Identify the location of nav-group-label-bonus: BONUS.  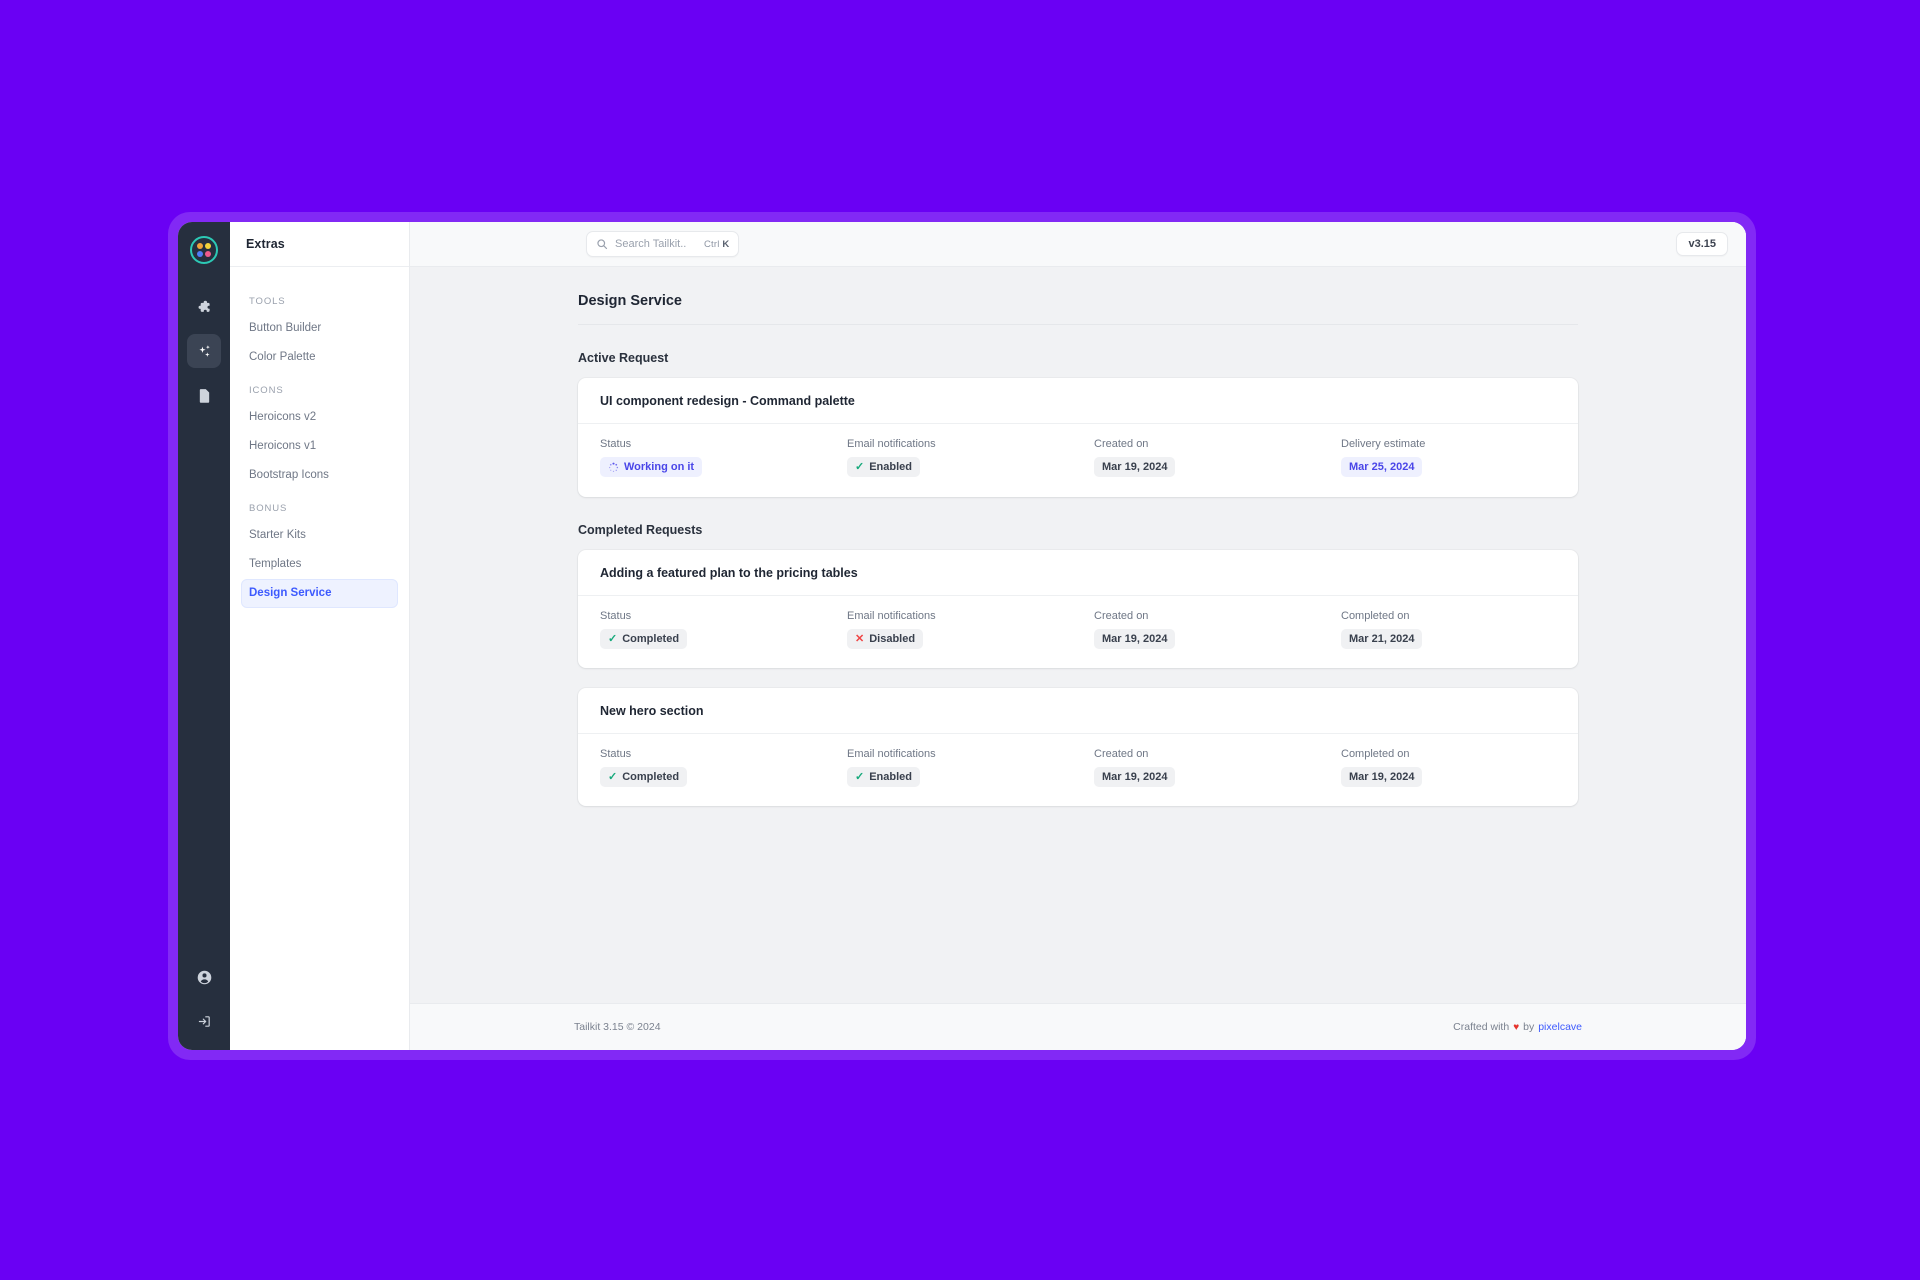
(268, 508).